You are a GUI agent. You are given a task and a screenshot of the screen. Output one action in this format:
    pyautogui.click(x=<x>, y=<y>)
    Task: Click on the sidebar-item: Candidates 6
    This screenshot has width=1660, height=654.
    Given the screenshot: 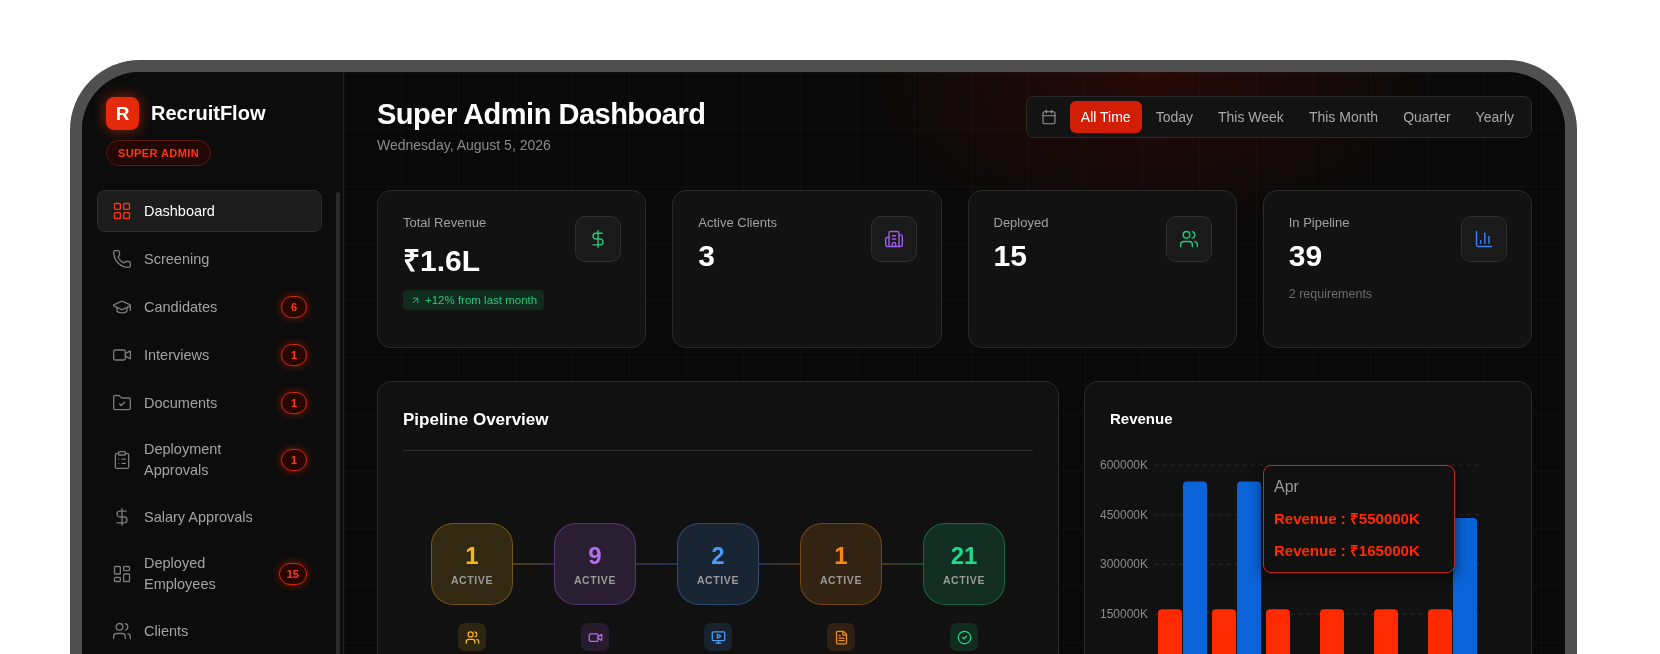 What is the action you would take?
    pyautogui.click(x=209, y=307)
    